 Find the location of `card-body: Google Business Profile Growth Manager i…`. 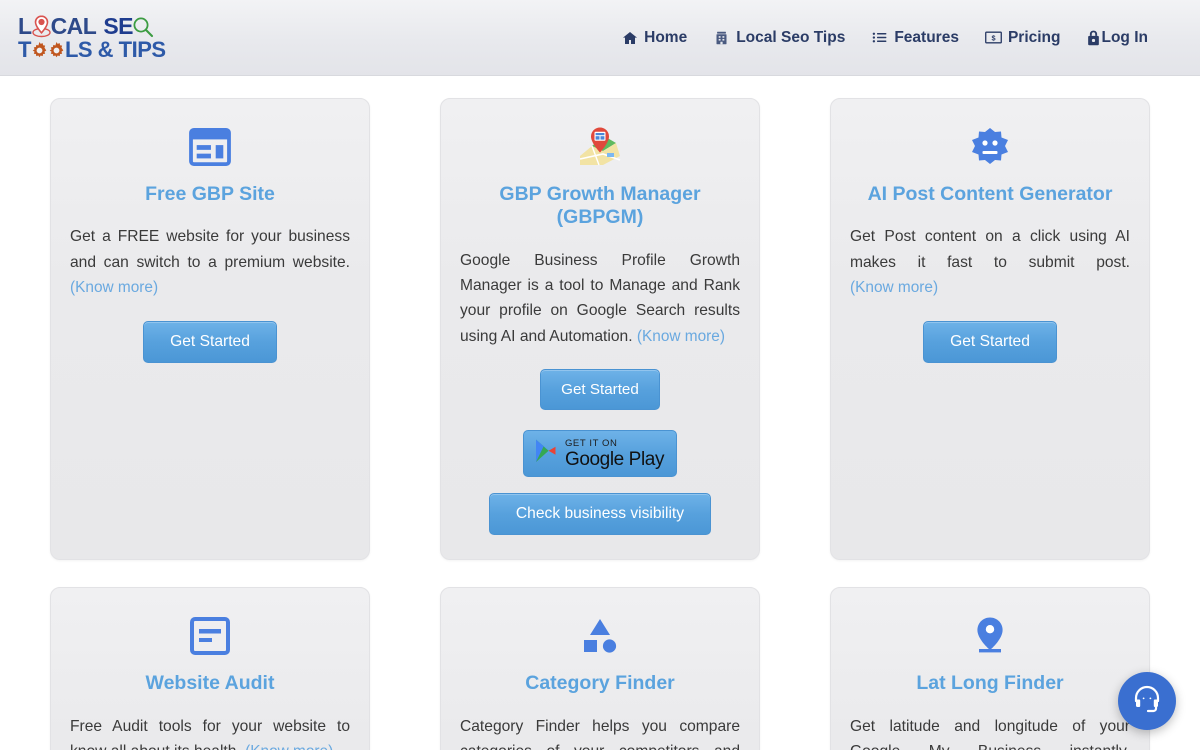

card-body: Google Business Profile Growth Manager i… is located at coordinates (600, 299).